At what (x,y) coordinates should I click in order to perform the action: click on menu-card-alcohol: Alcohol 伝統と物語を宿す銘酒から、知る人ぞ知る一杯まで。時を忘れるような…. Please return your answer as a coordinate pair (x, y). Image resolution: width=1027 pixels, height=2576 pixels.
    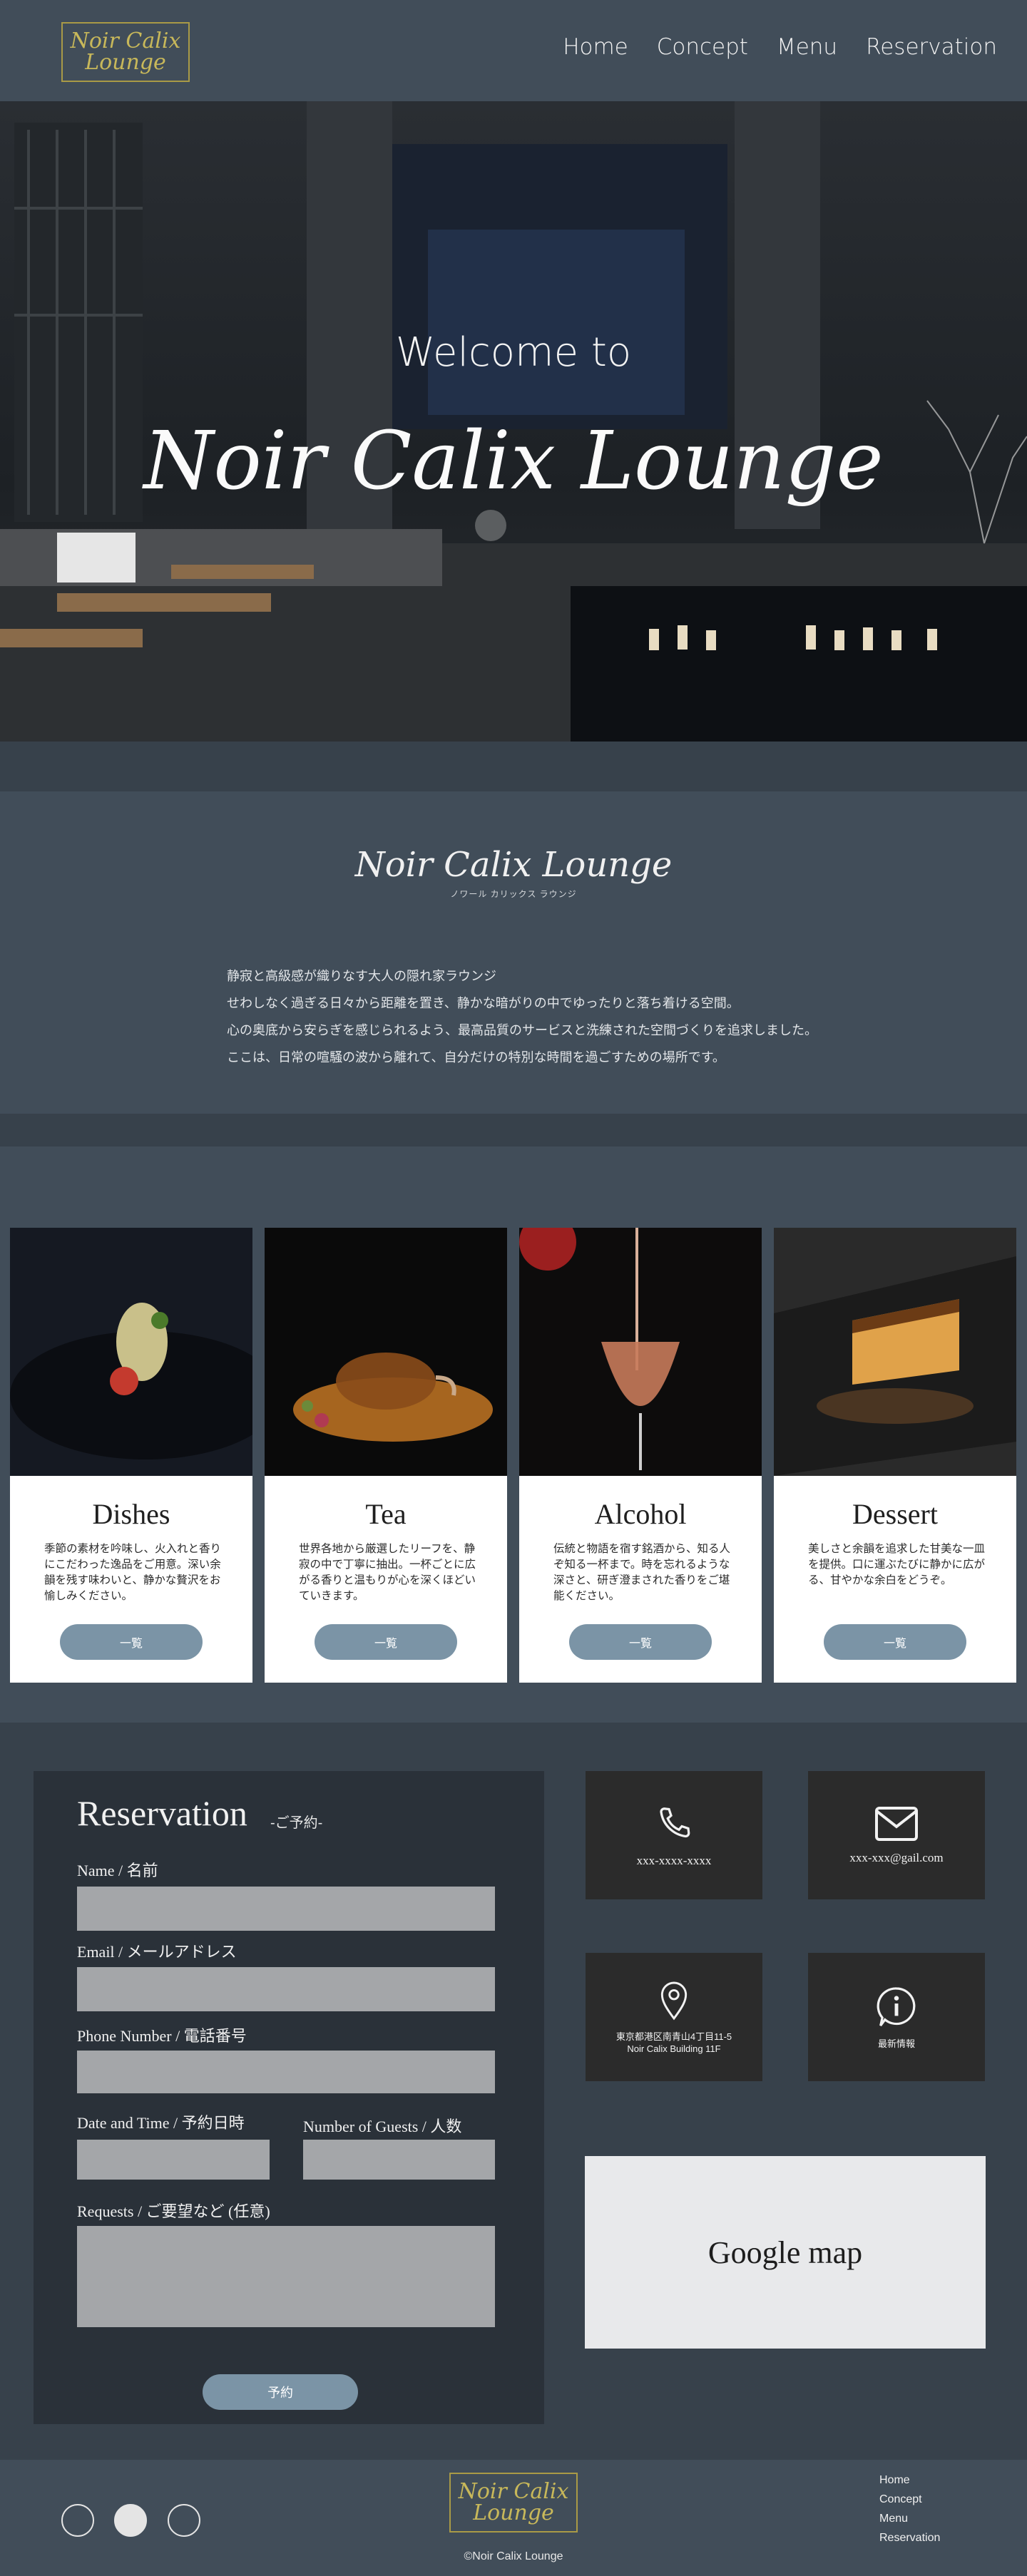
    Looking at the image, I should click on (640, 1455).